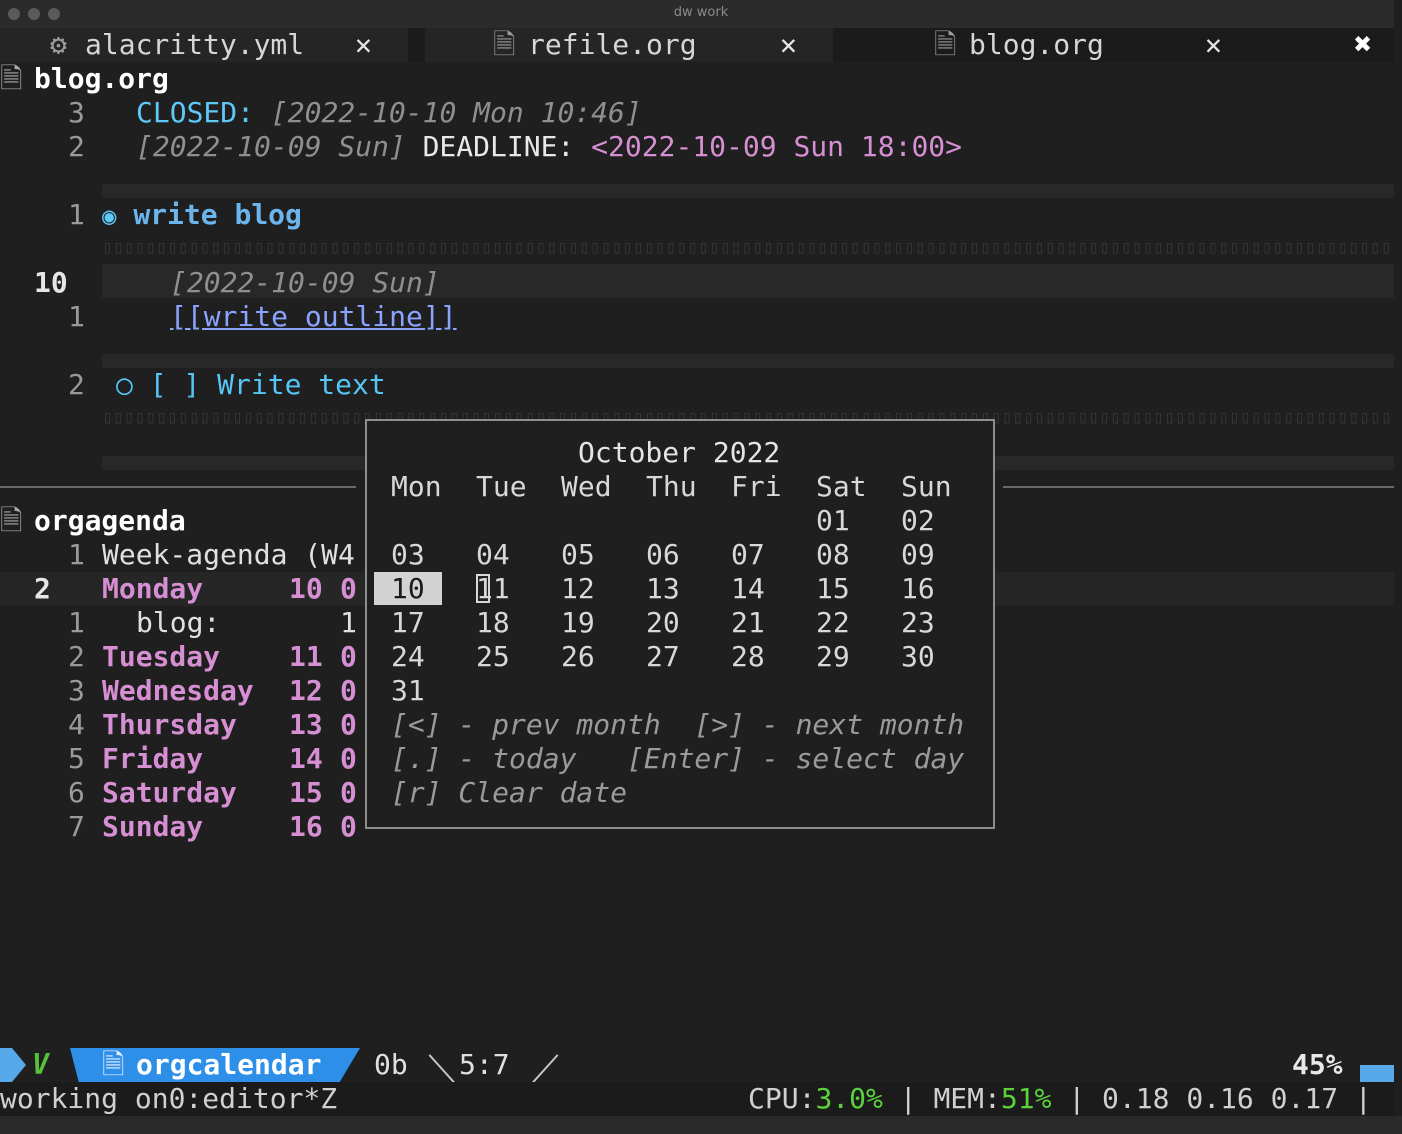  Describe the element at coordinates (391, 1064) in the screenshot. I see `buffer-size: 0b` at that location.